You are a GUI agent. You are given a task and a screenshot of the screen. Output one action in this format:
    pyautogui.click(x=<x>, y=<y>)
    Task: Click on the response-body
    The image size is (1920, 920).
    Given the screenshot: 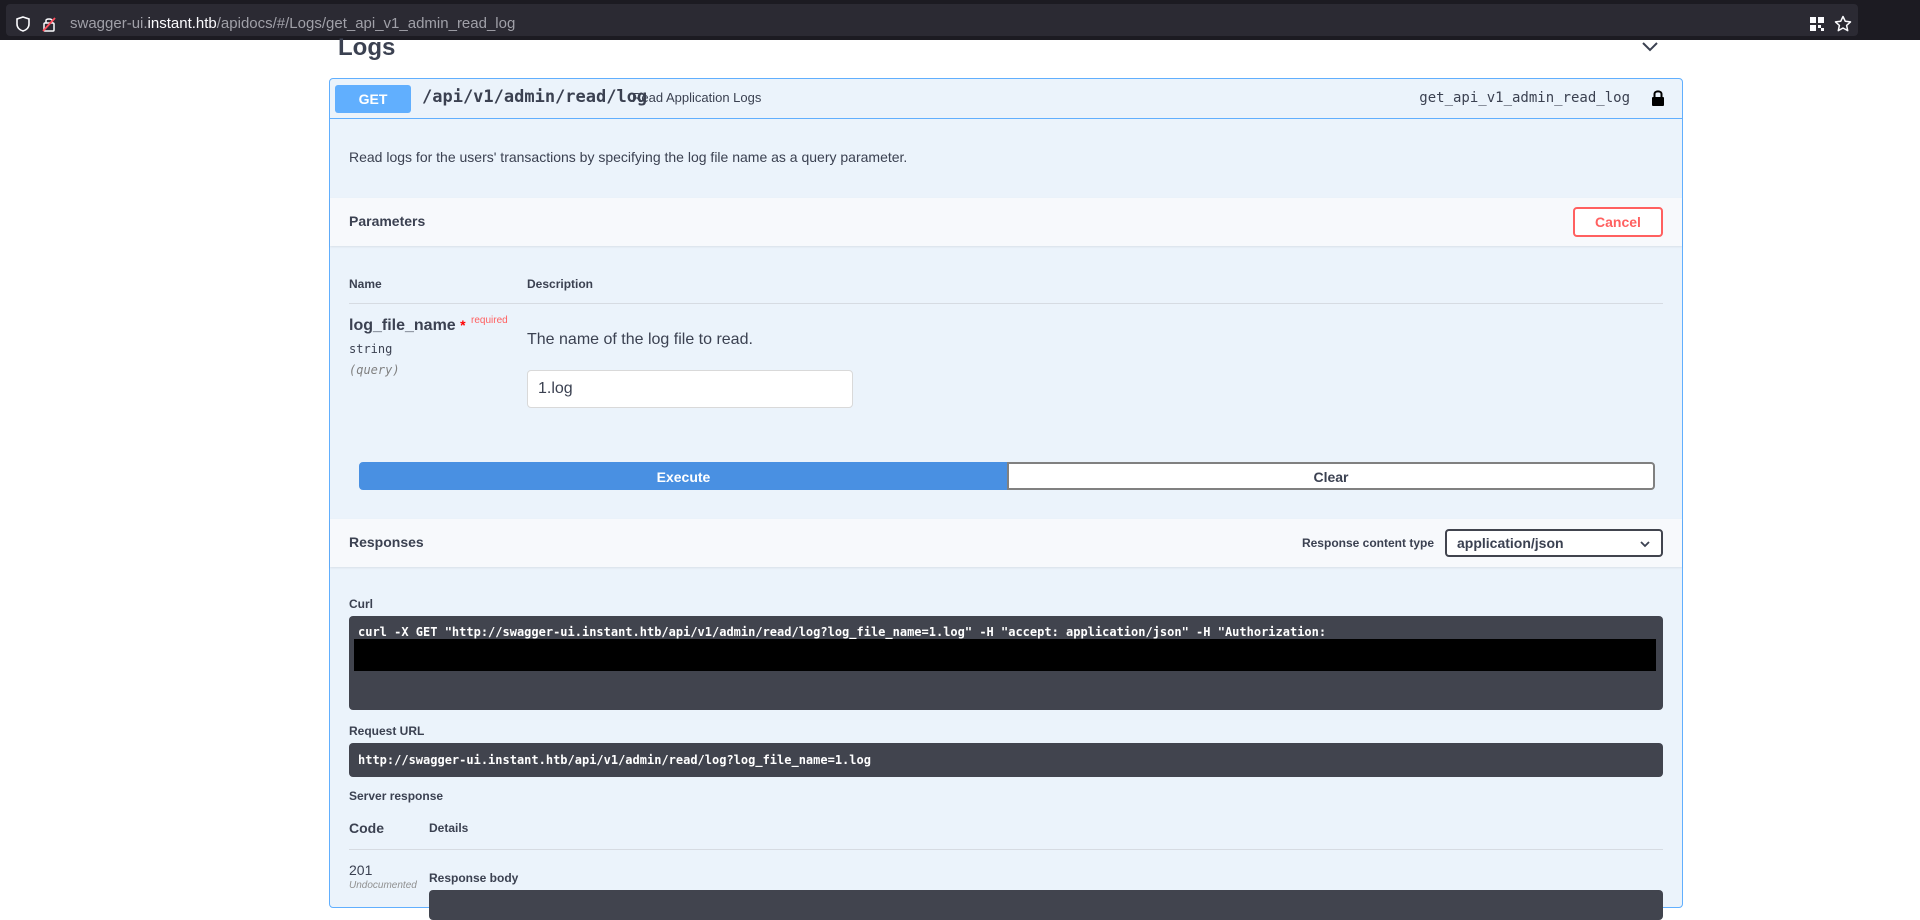 What is the action you would take?
    pyautogui.click(x=1046, y=905)
    